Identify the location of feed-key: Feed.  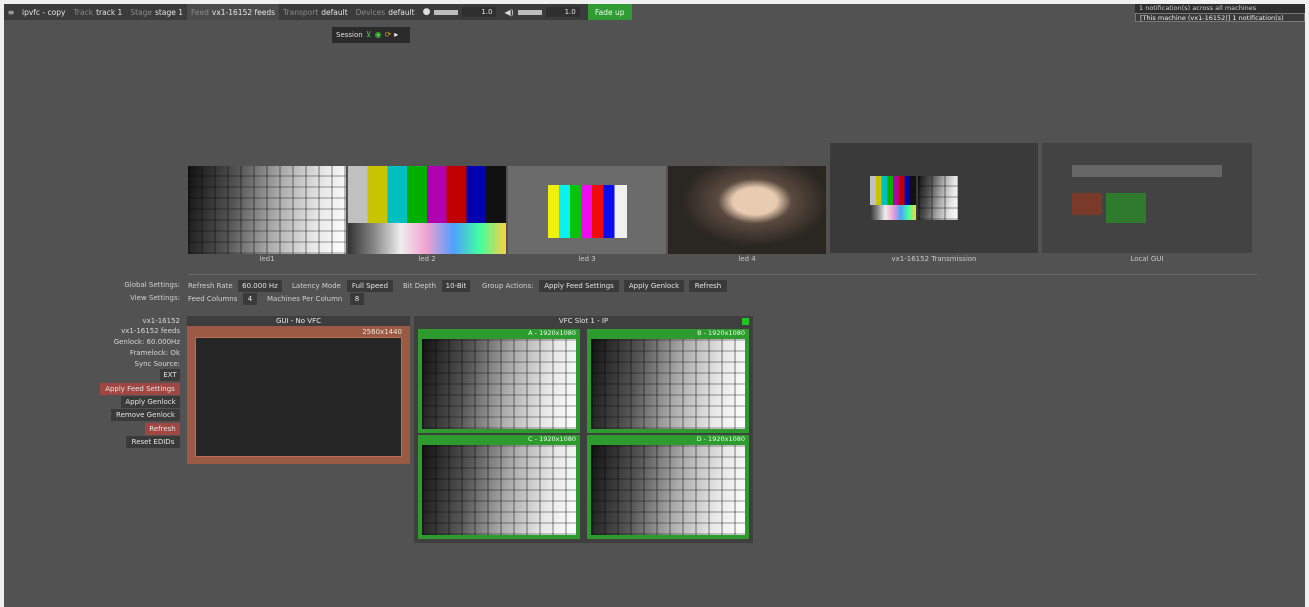
(200, 12).